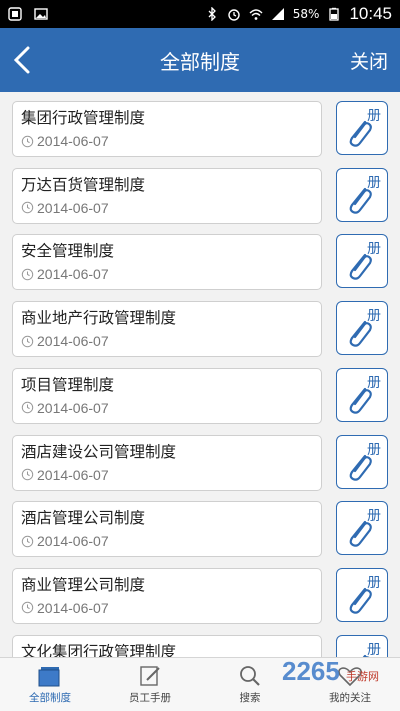 This screenshot has height=711, width=400. Describe the element at coordinates (167, 395) in the screenshot. I see `policy-card: 项目管理制度 2014-06-07` at that location.